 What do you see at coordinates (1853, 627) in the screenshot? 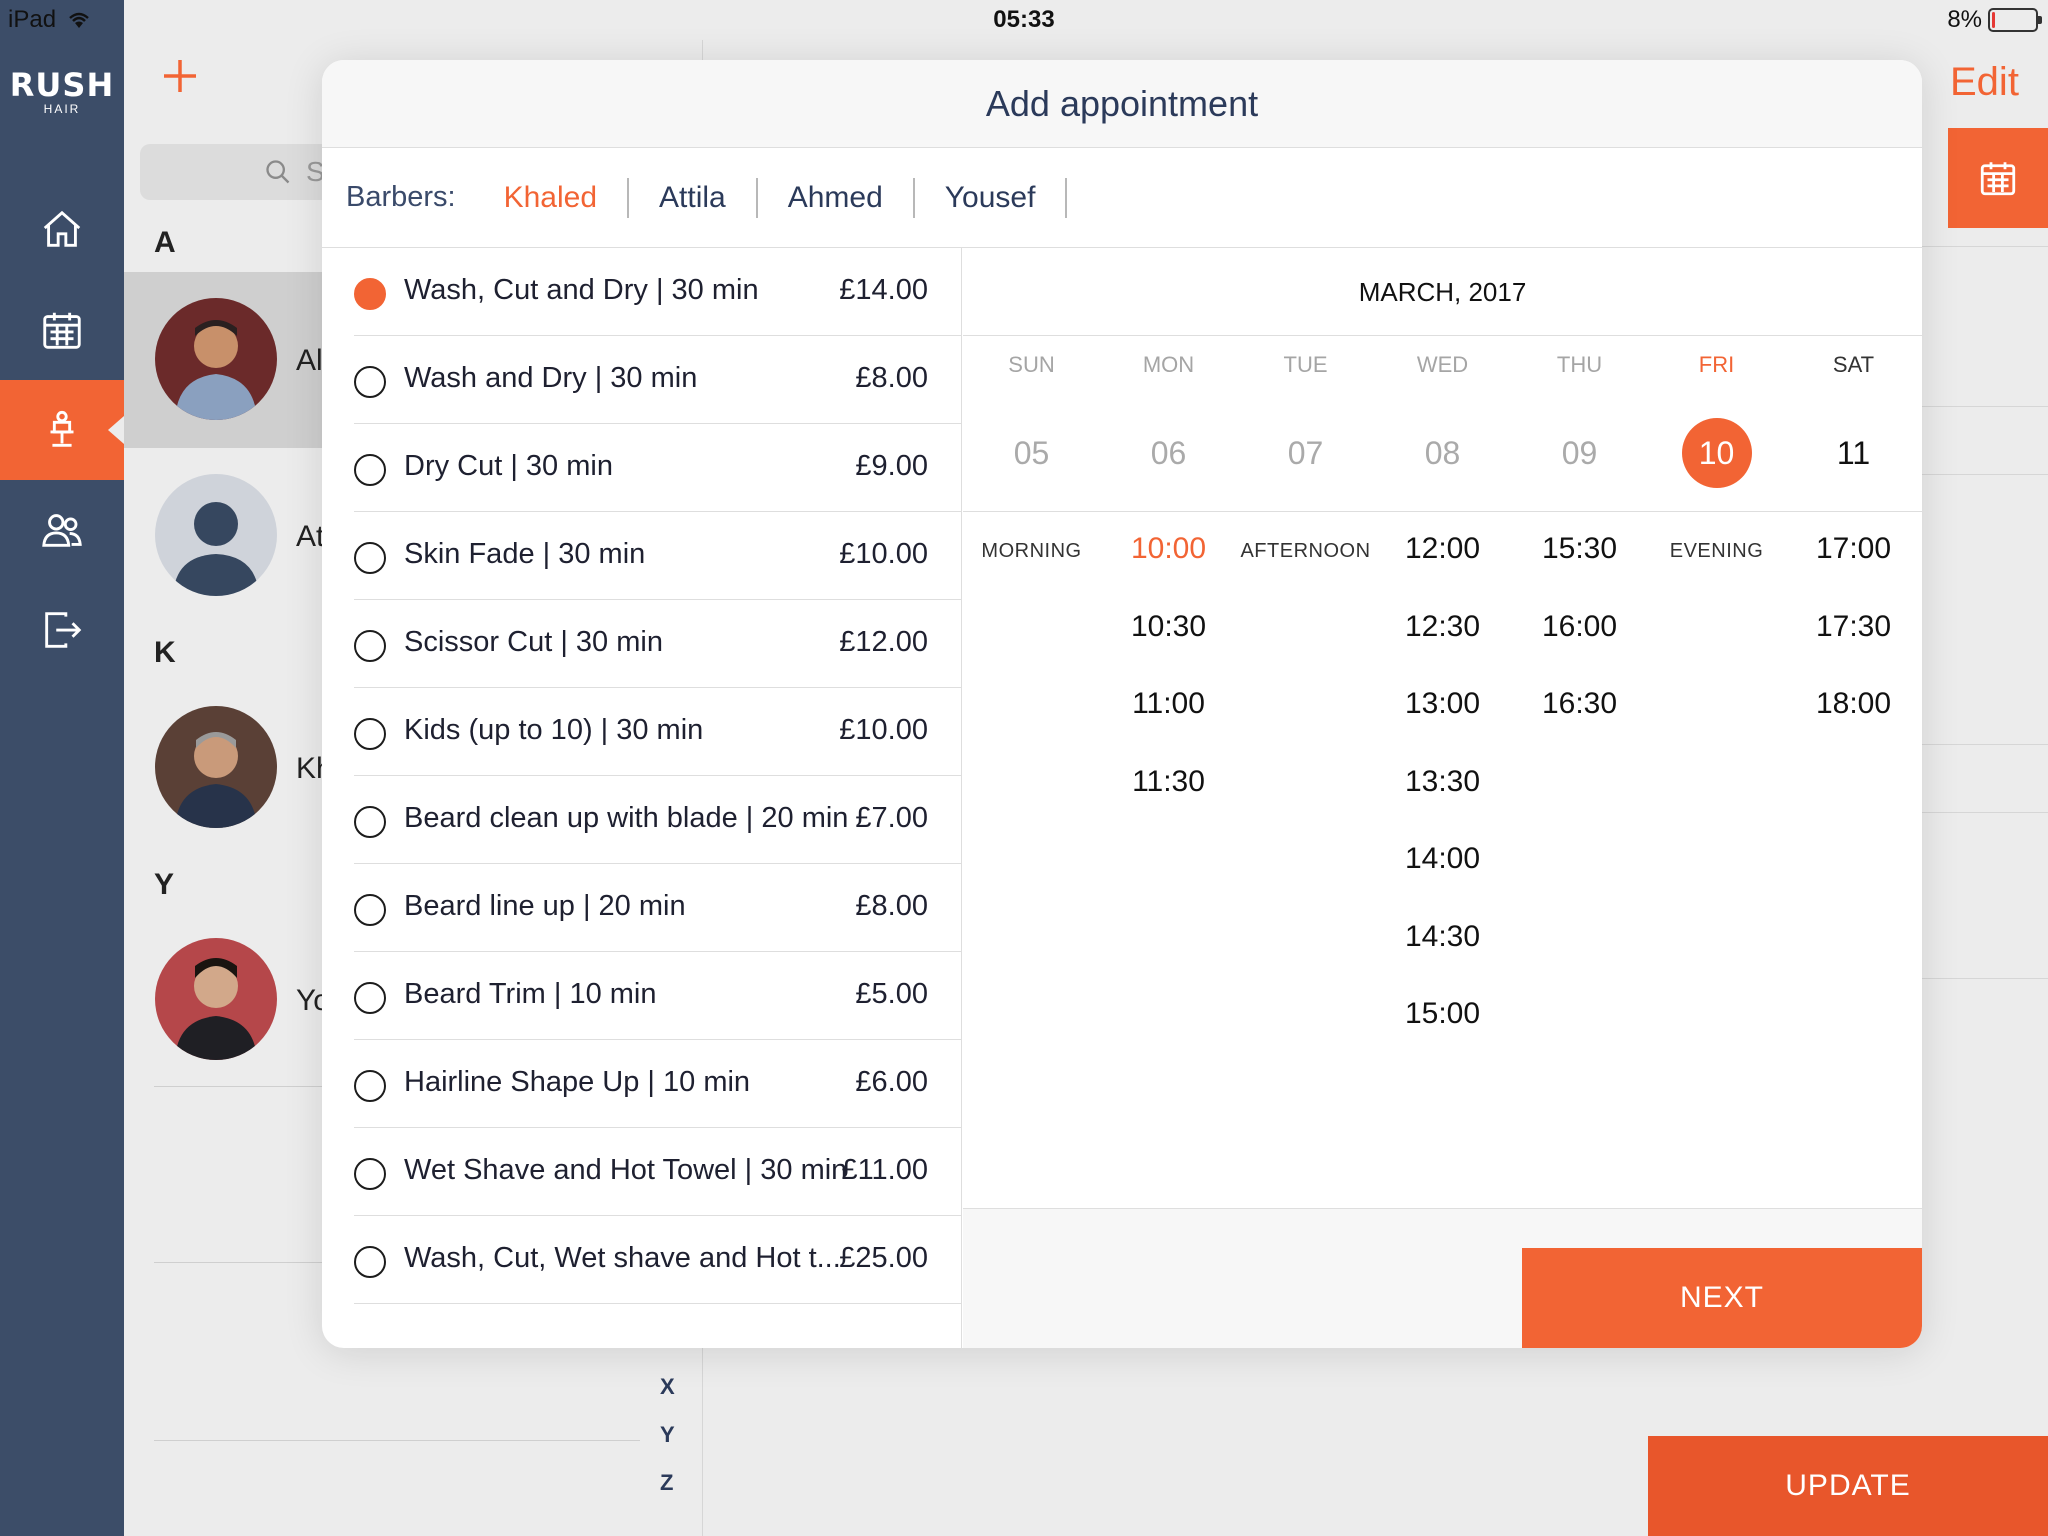
I see `time-slot: 17:30` at bounding box center [1853, 627].